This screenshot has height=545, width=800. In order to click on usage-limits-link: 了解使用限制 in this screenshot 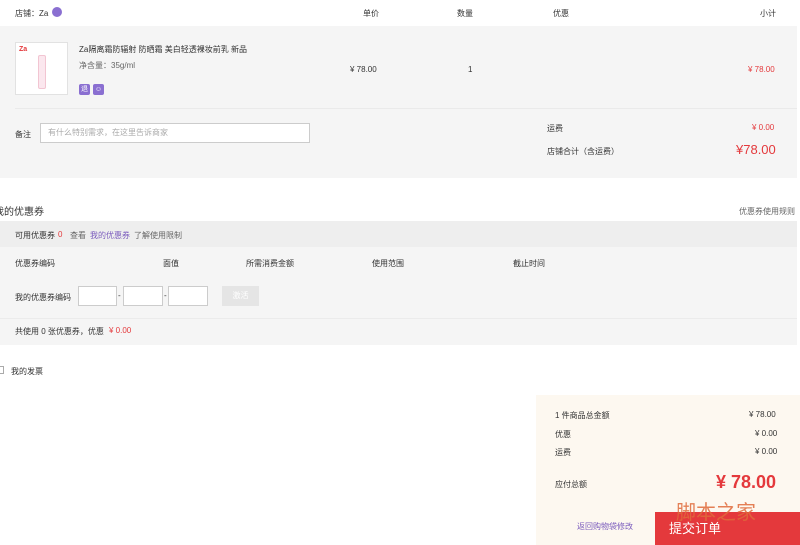, I will do `click(158, 235)`.